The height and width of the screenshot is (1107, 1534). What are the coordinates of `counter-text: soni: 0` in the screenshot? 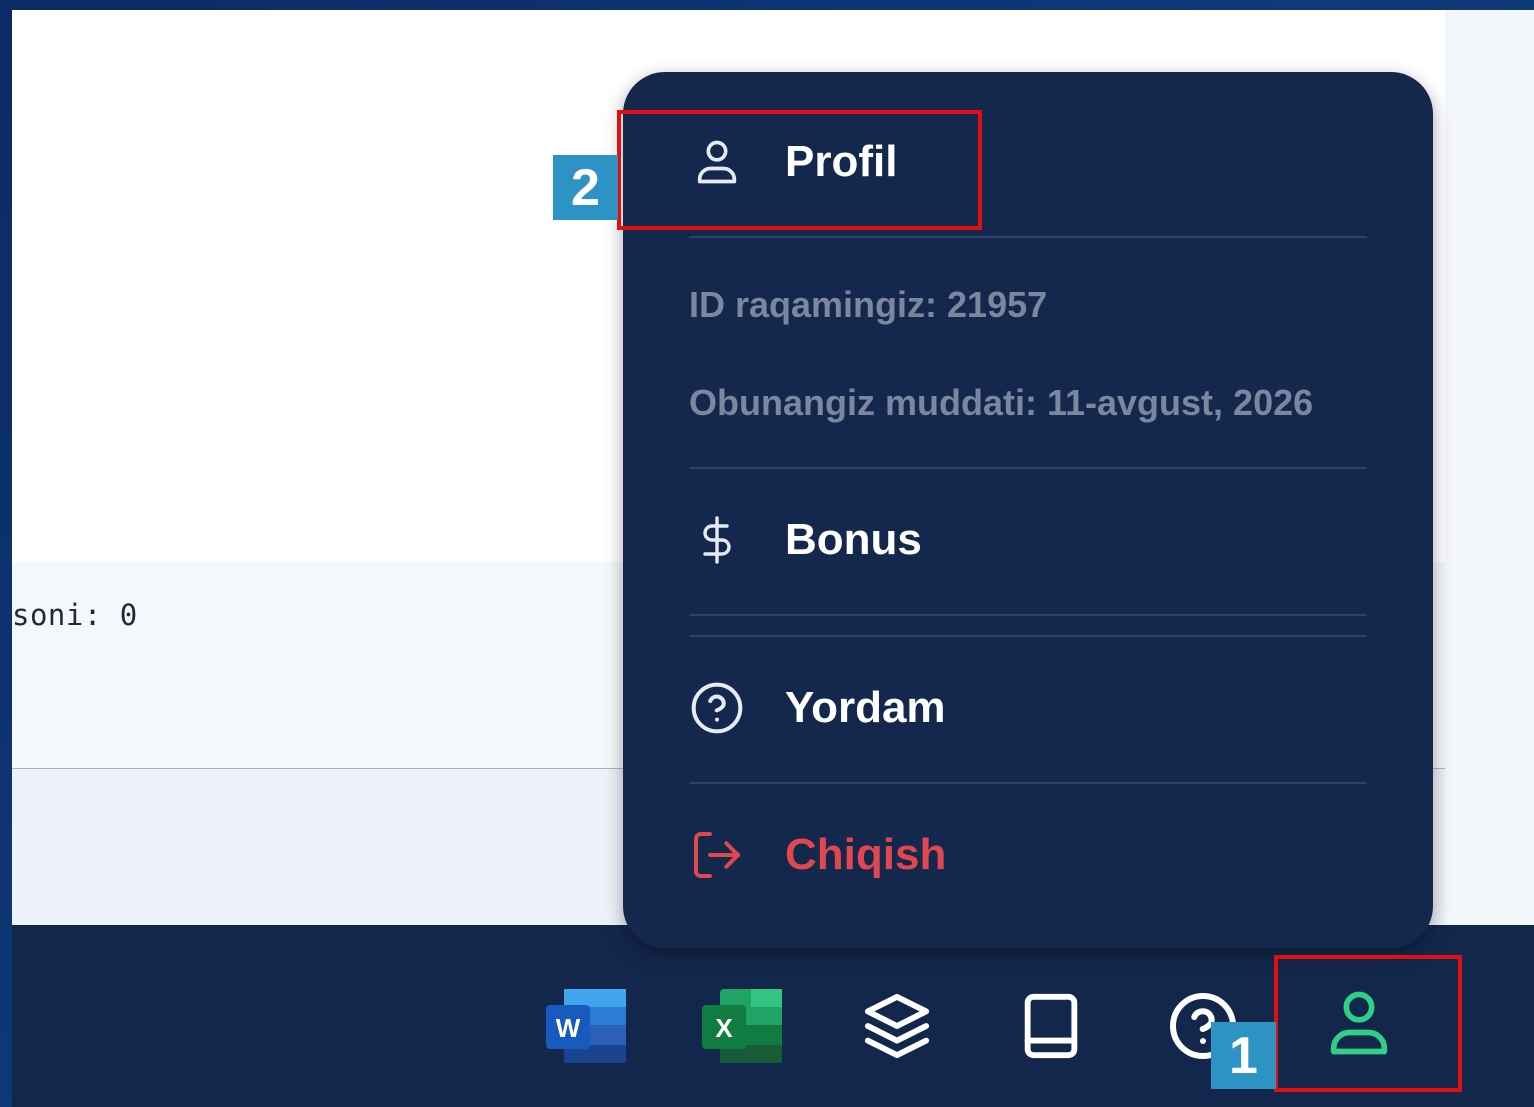 It's located at (75, 615).